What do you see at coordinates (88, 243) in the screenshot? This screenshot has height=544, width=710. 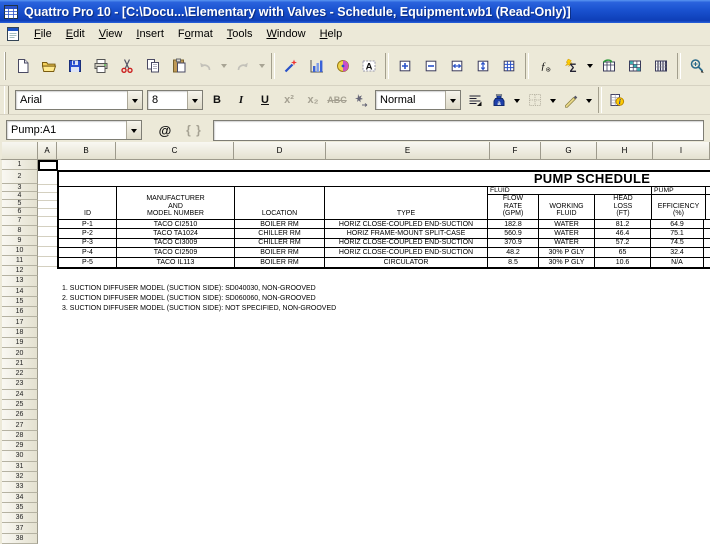 I see `cell-id: P-3` at bounding box center [88, 243].